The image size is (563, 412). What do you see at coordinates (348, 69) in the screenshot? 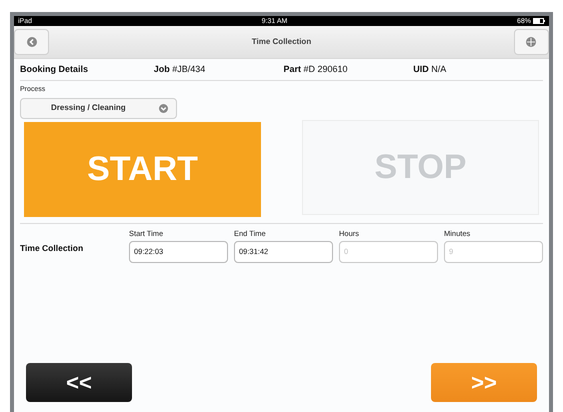
I see `booking-field: Part #D 290610` at bounding box center [348, 69].